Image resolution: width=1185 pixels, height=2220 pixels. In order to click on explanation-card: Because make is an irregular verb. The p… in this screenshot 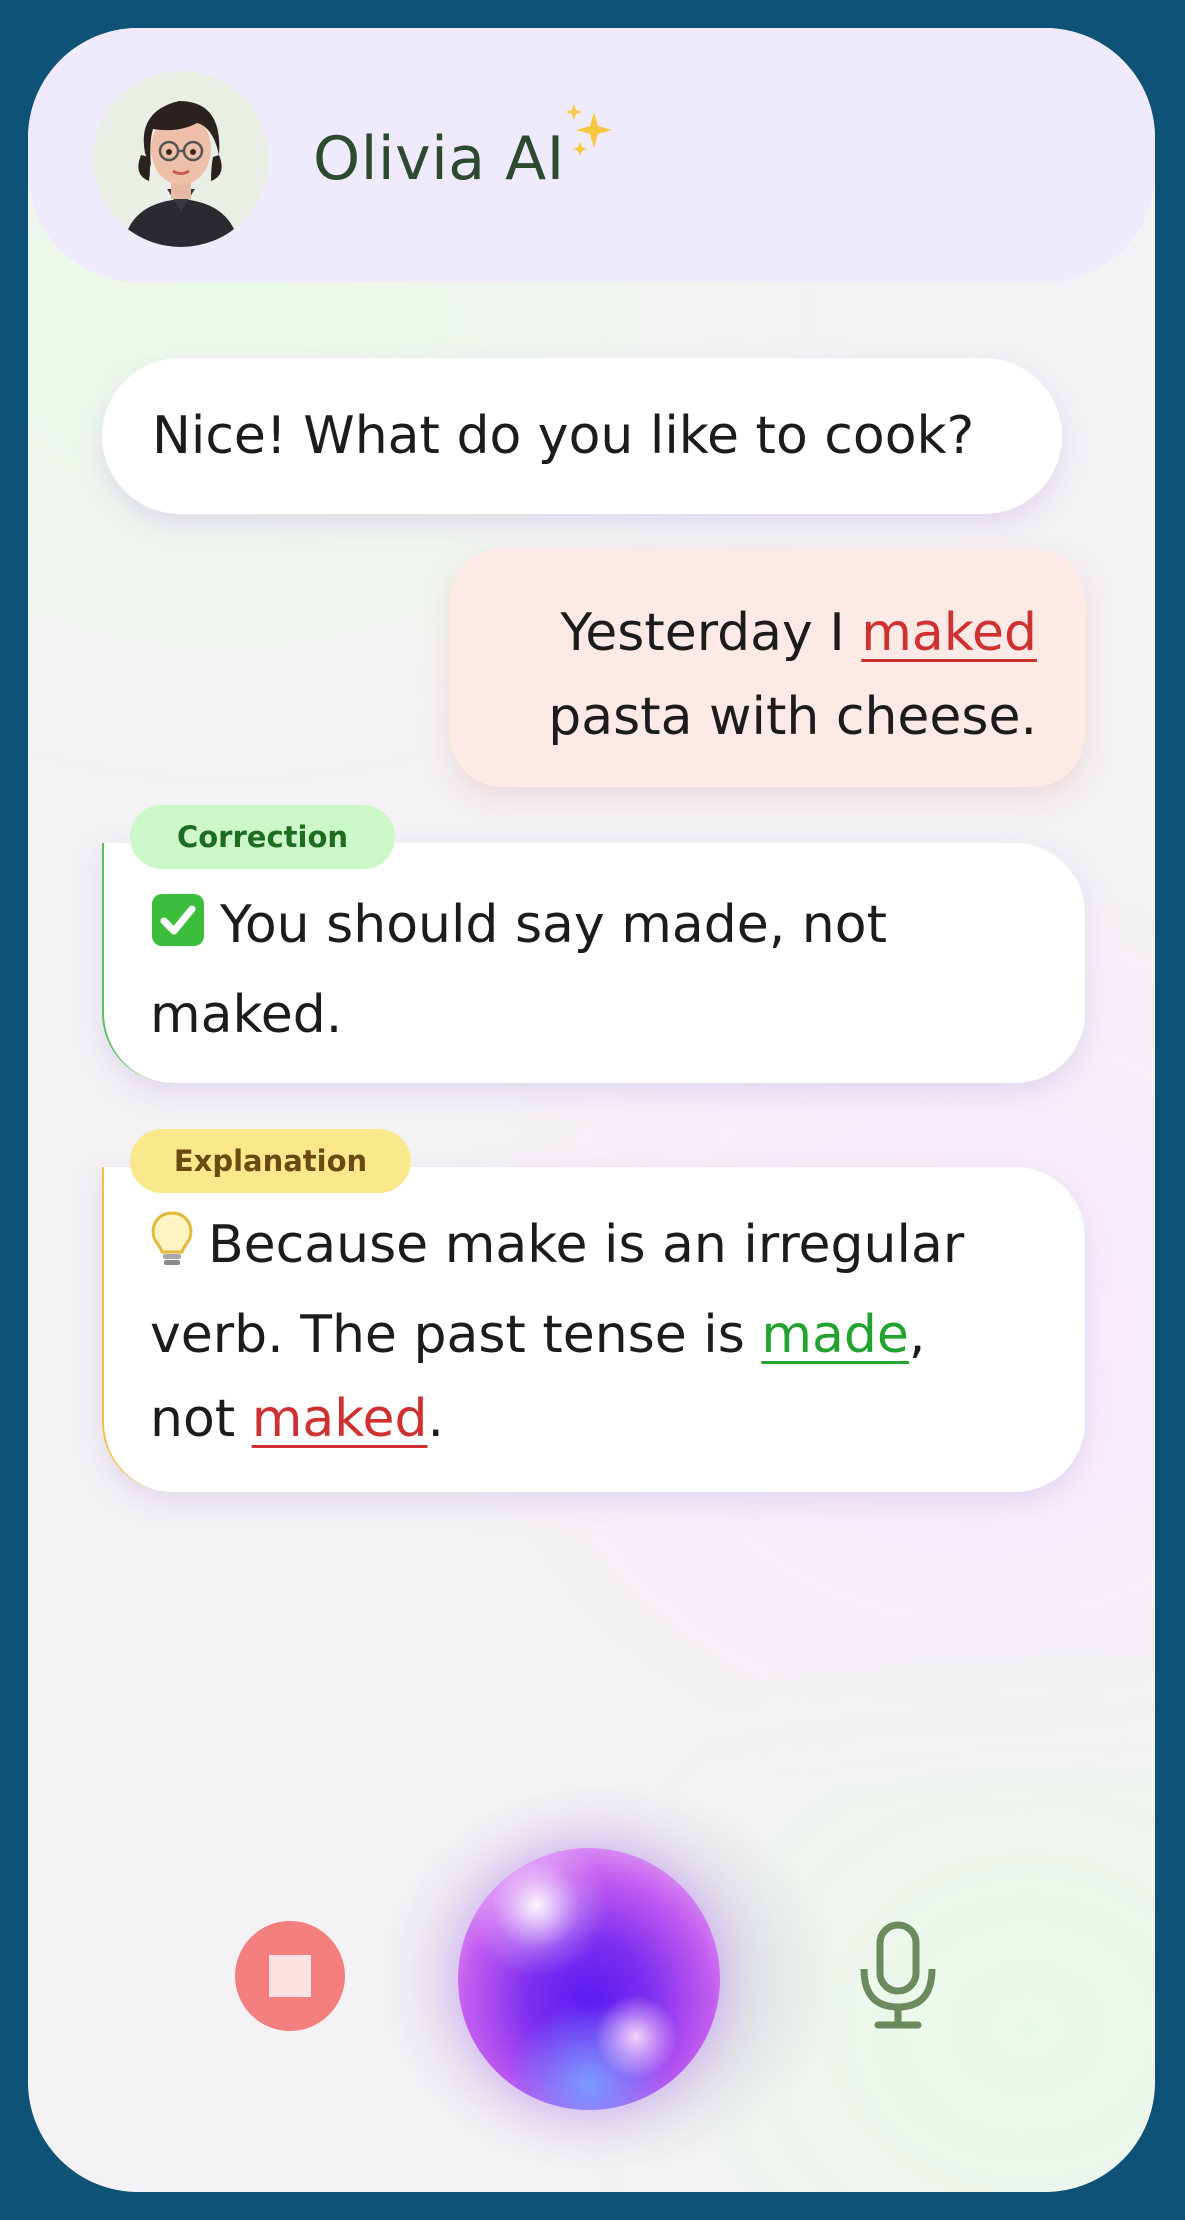, I will do `click(593, 1329)`.